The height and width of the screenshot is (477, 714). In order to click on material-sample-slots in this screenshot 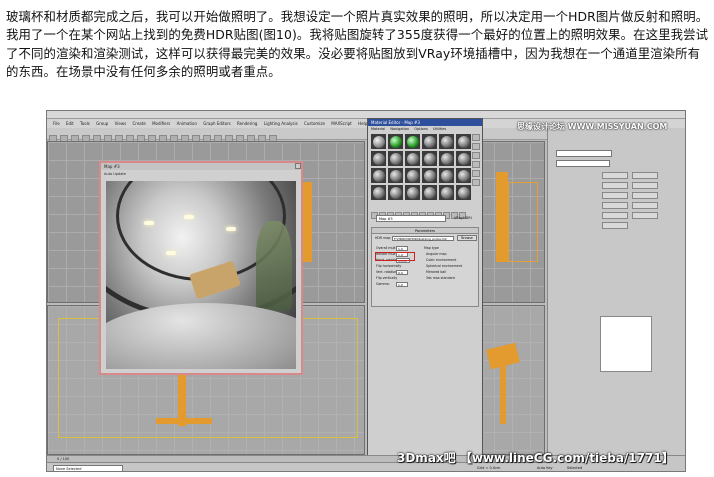, I will do `click(421, 167)`.